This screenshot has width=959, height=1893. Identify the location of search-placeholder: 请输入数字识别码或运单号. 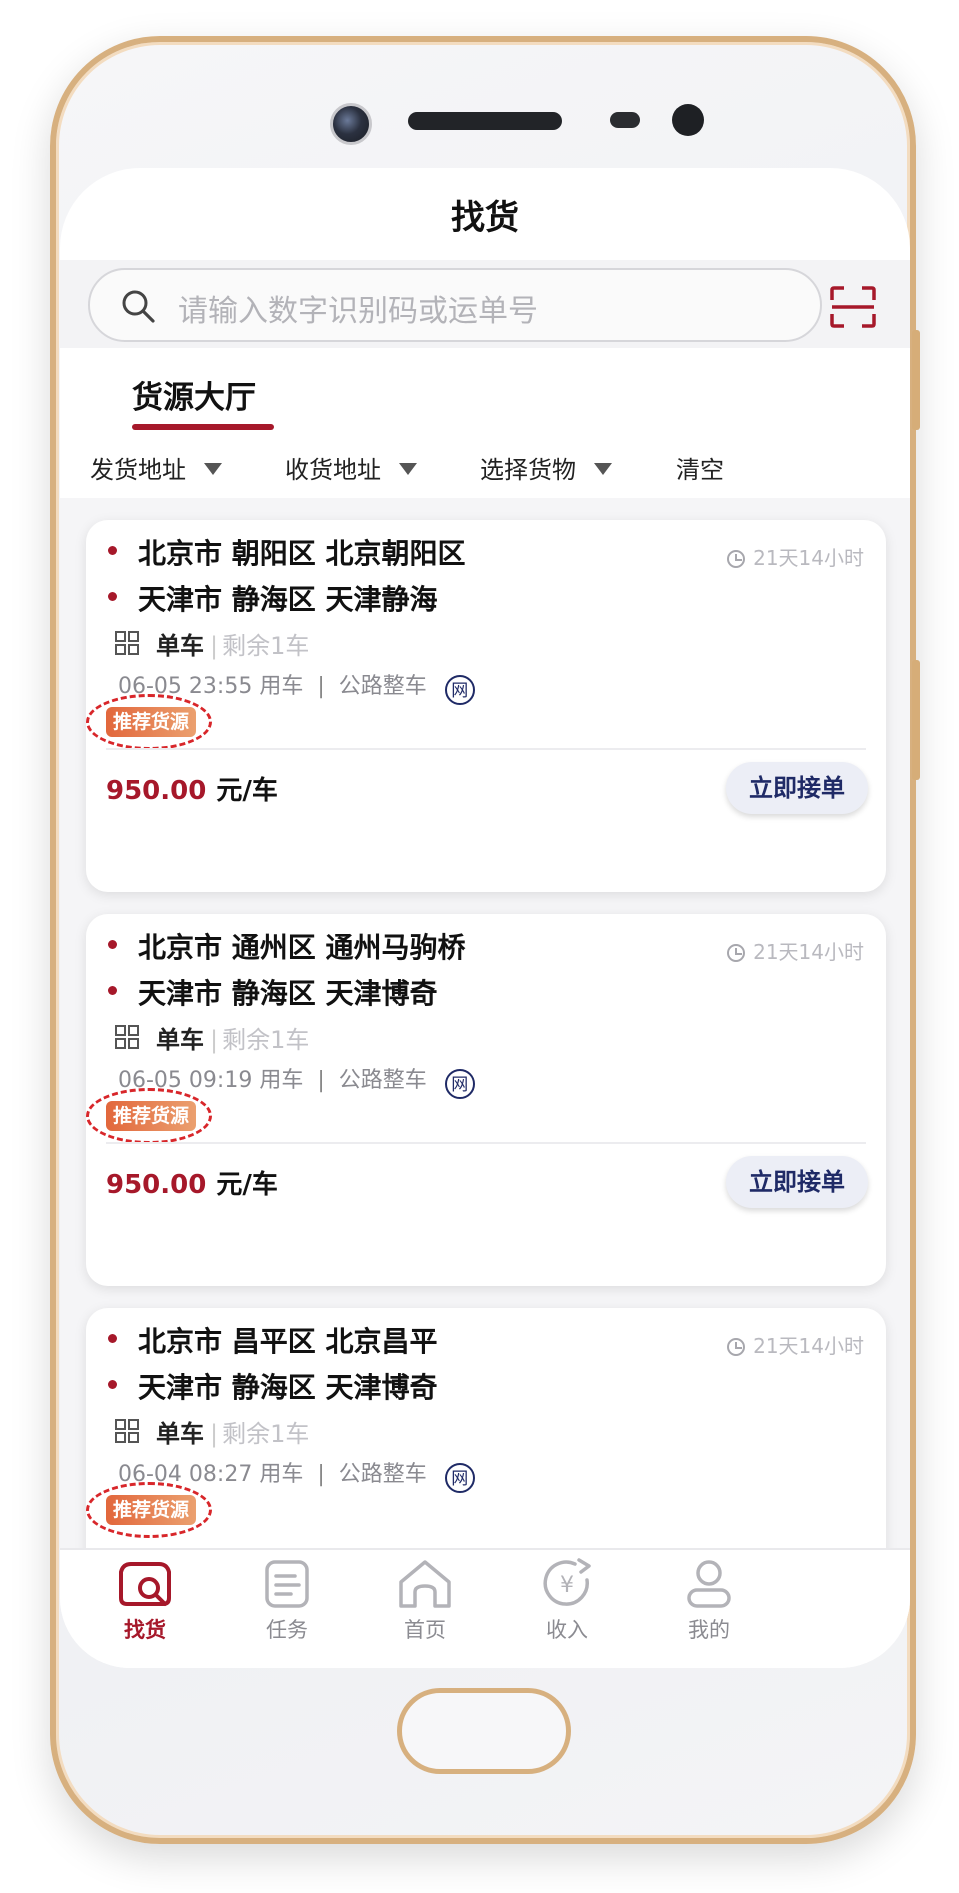
(358, 311).